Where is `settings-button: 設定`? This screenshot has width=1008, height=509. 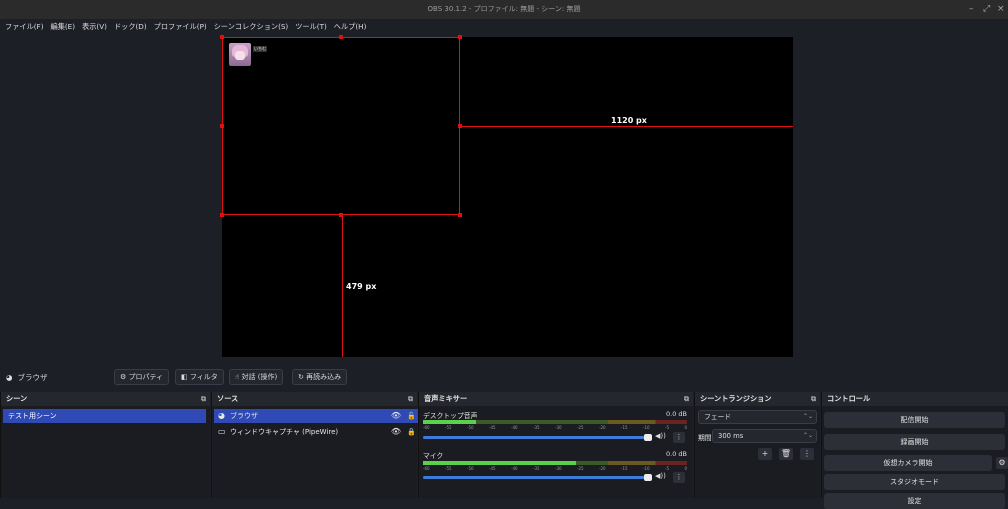 settings-button: 設定 is located at coordinates (914, 501).